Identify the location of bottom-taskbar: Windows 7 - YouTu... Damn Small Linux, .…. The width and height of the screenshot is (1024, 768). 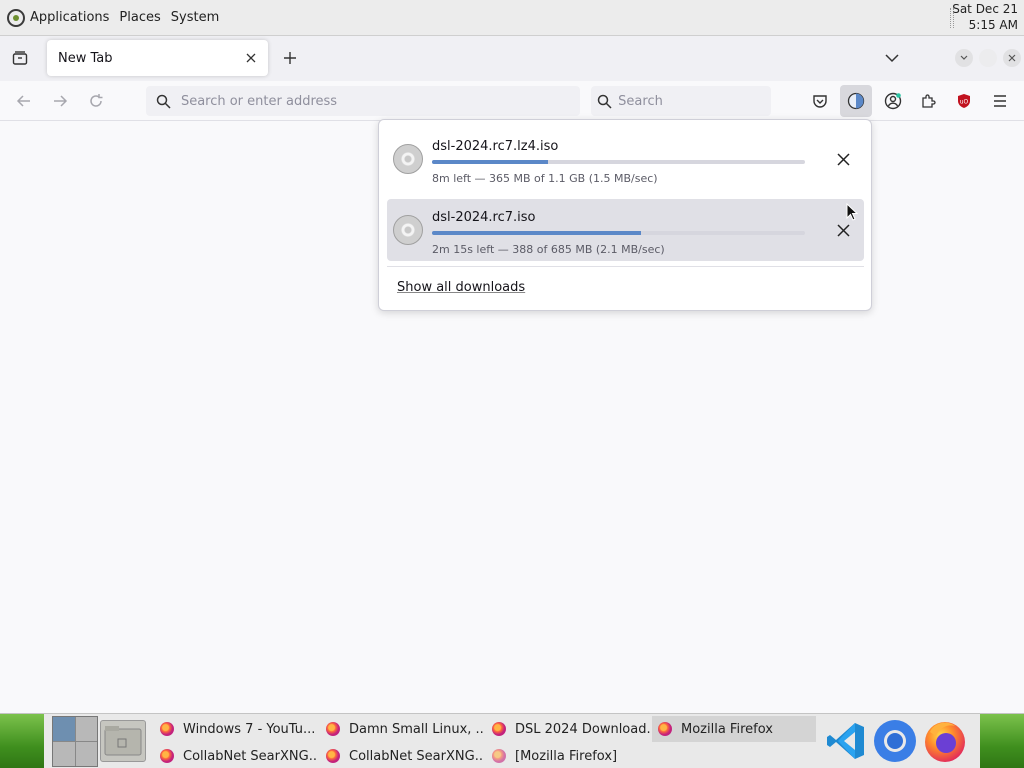
(512, 740).